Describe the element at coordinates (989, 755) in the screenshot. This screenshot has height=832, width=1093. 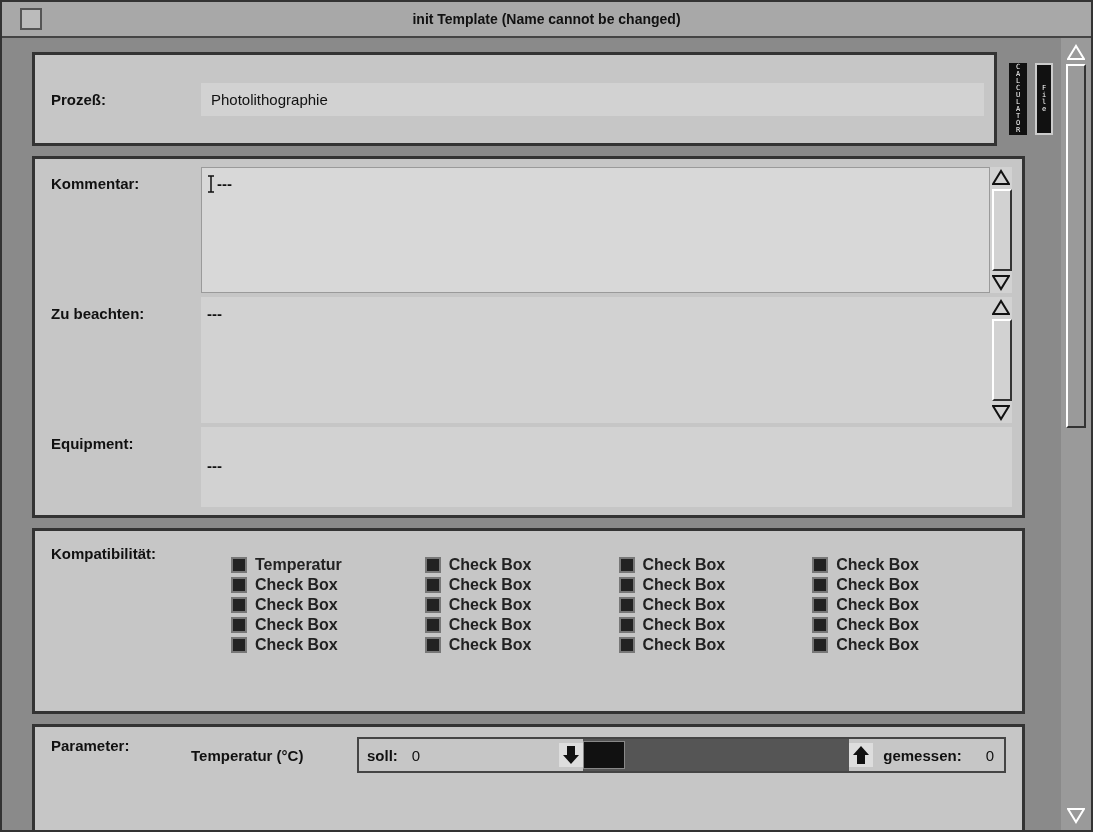
I see `measured-value: 0` at that location.